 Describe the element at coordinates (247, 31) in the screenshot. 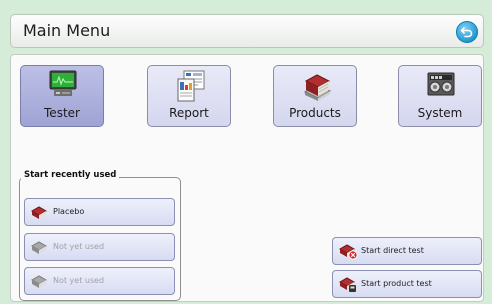

I see `header-bar: Main Menu` at that location.